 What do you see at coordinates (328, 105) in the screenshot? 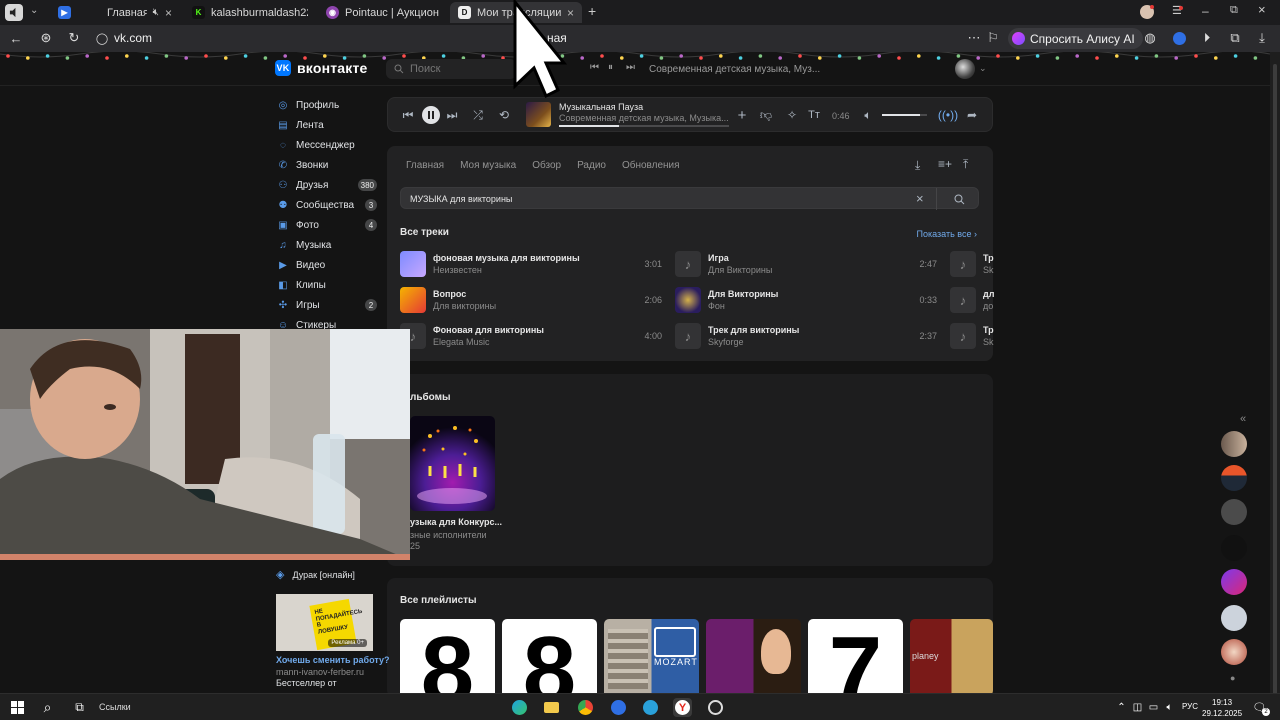
I see `nav-item-0: ◎ Профиль` at bounding box center [328, 105].